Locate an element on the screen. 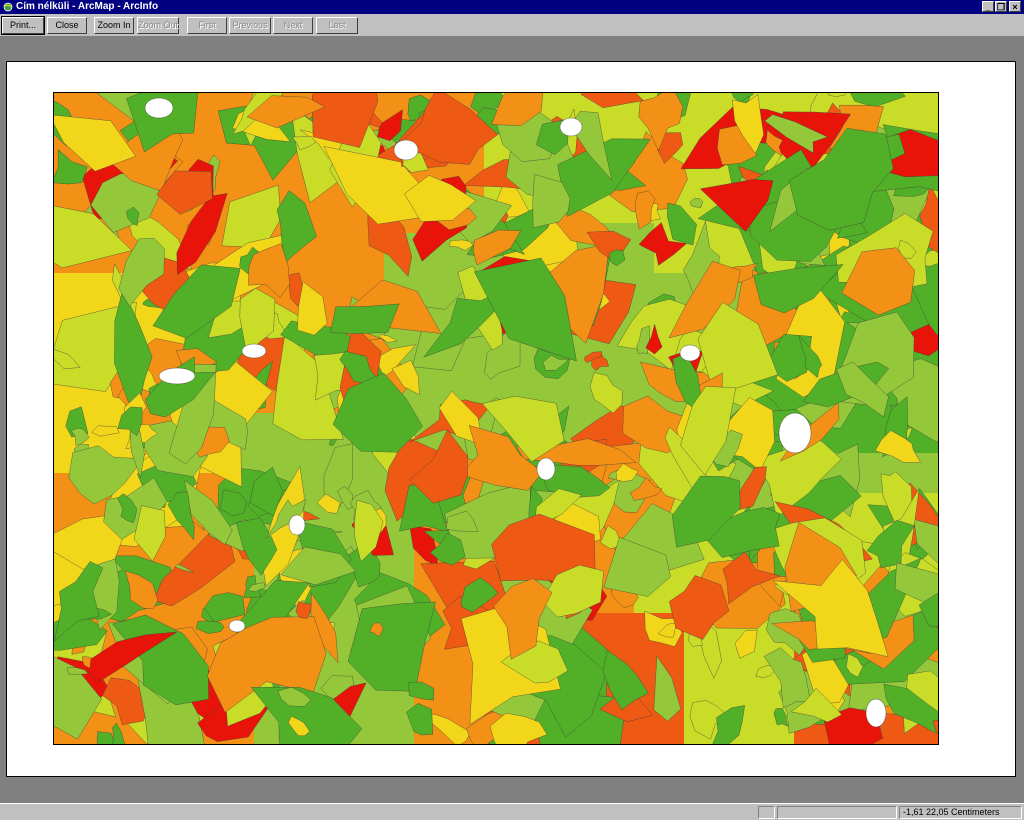  restore-button: ❐ is located at coordinates (1001, 6).